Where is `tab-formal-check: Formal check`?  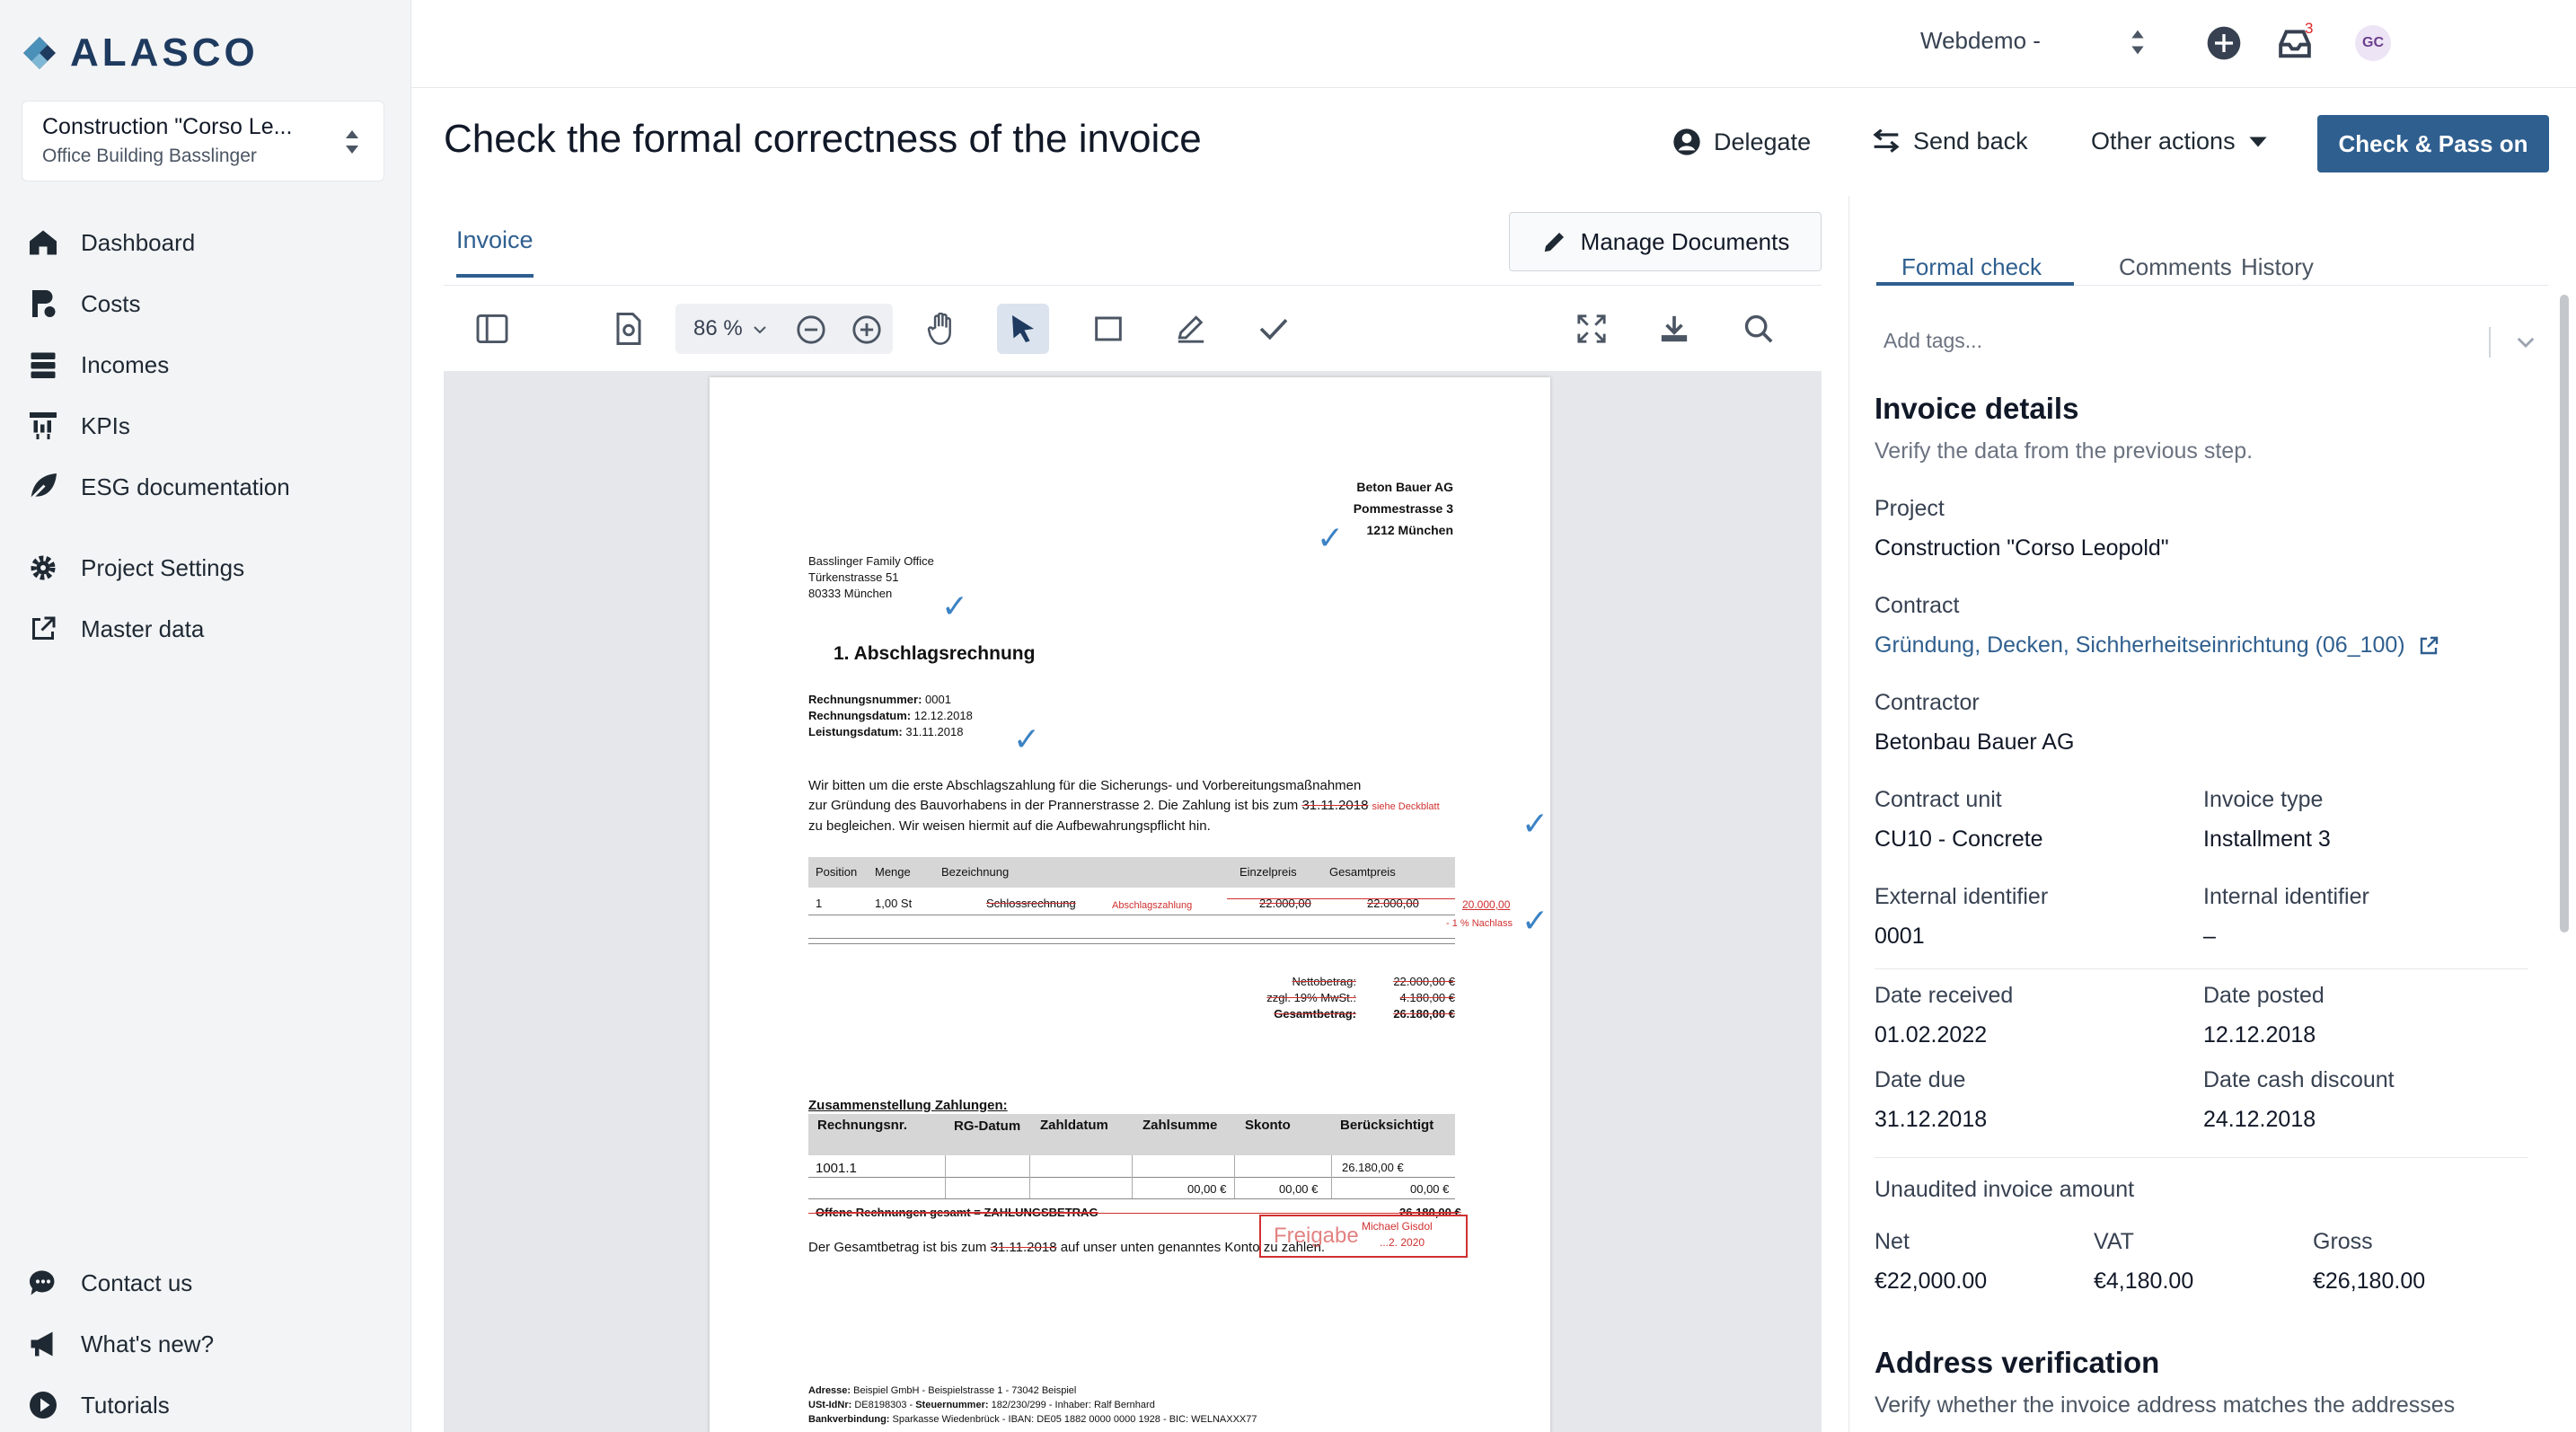
tab-formal-check: Formal check is located at coordinates (1971, 267).